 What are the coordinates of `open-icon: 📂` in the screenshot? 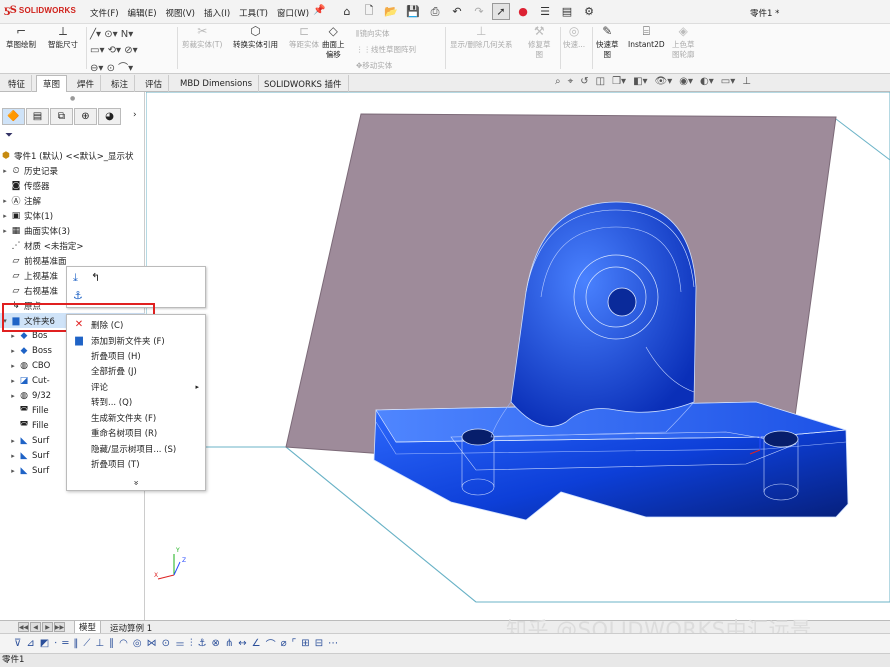 It's located at (391, 11).